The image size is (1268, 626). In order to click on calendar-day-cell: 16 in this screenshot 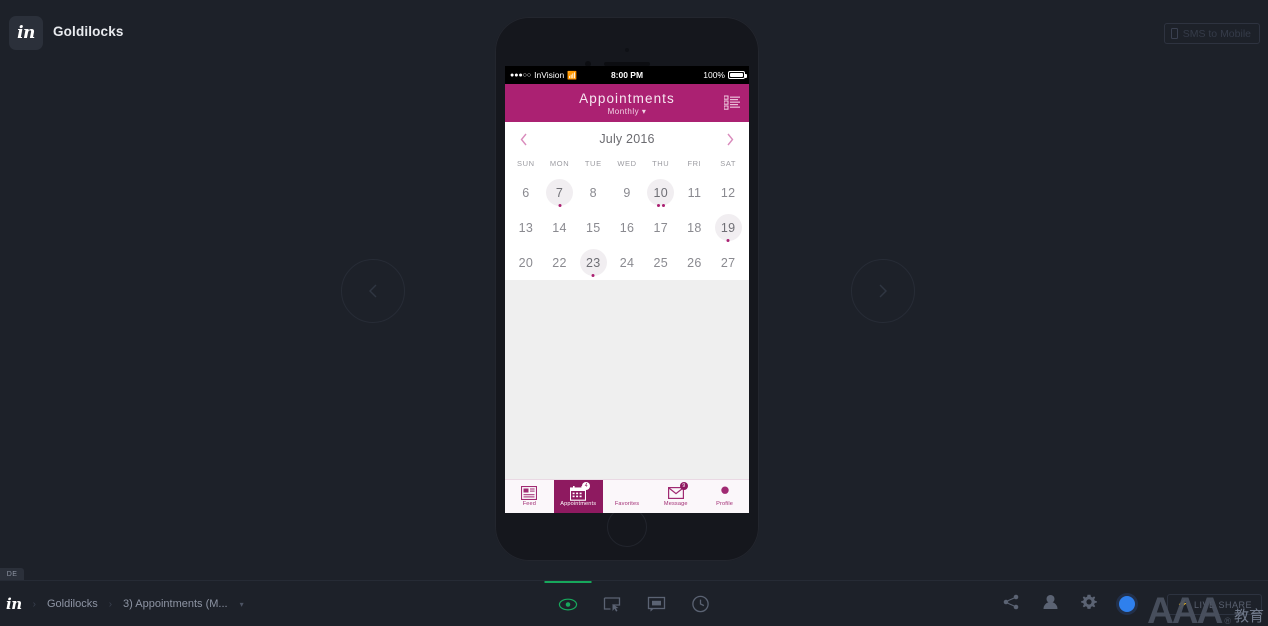, I will do `click(627, 227)`.